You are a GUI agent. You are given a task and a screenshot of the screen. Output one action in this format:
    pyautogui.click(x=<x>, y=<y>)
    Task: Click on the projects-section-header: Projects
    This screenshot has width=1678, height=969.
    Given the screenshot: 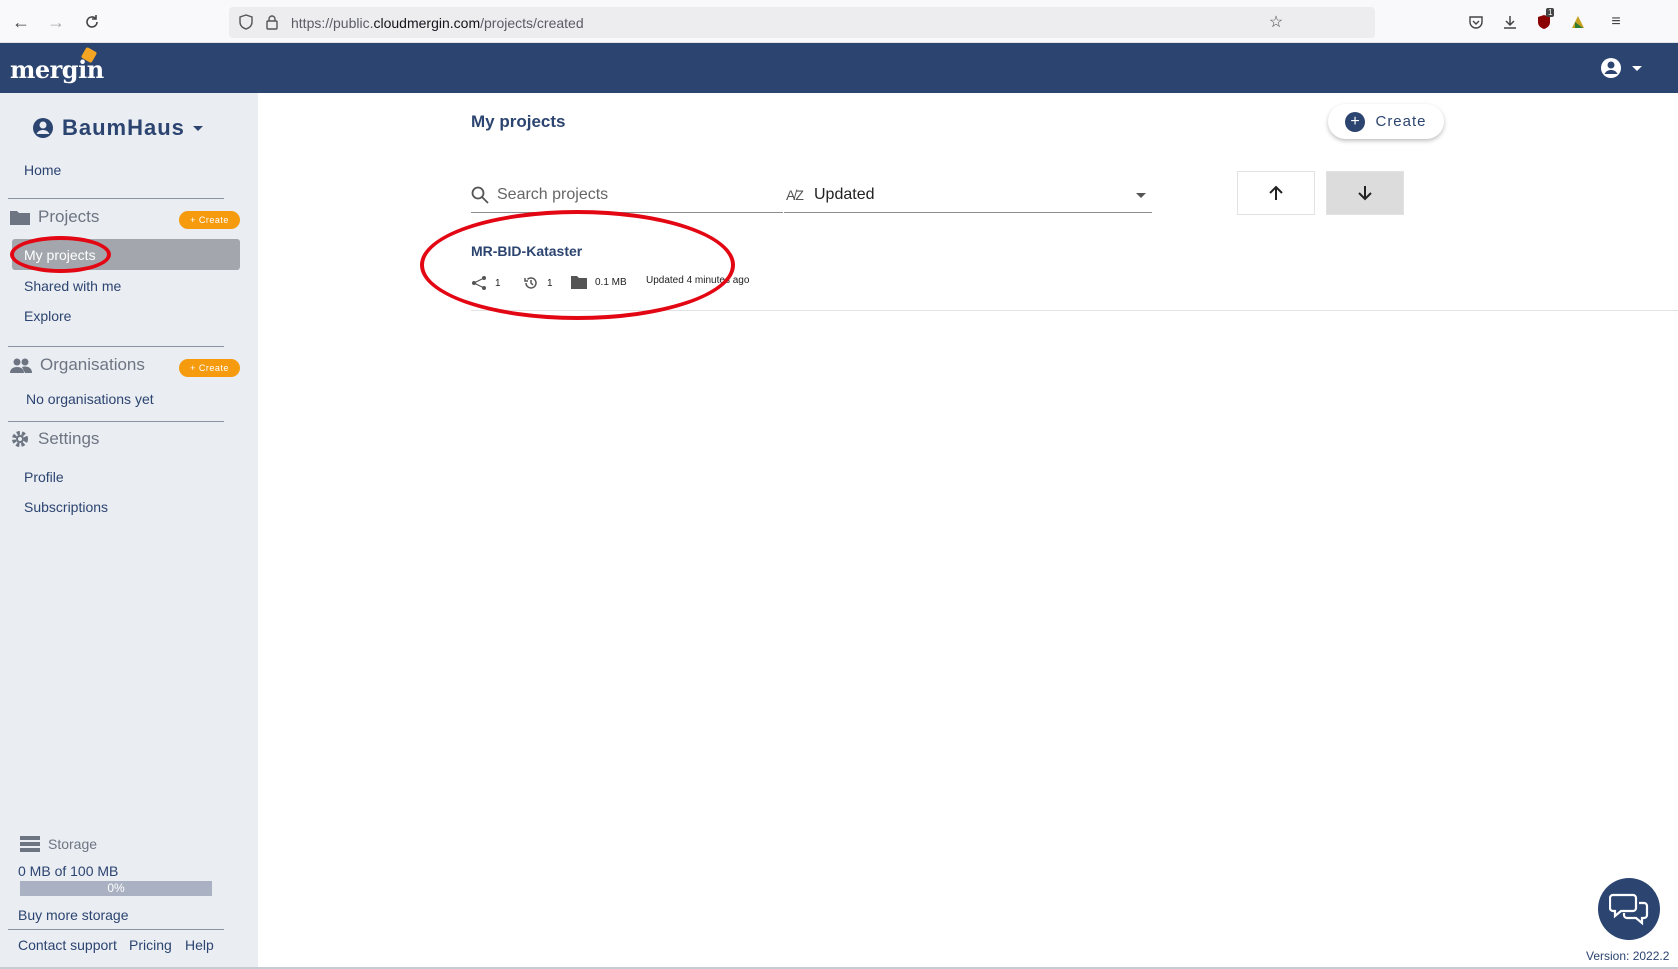 What is the action you would take?
    pyautogui.click(x=54, y=217)
    